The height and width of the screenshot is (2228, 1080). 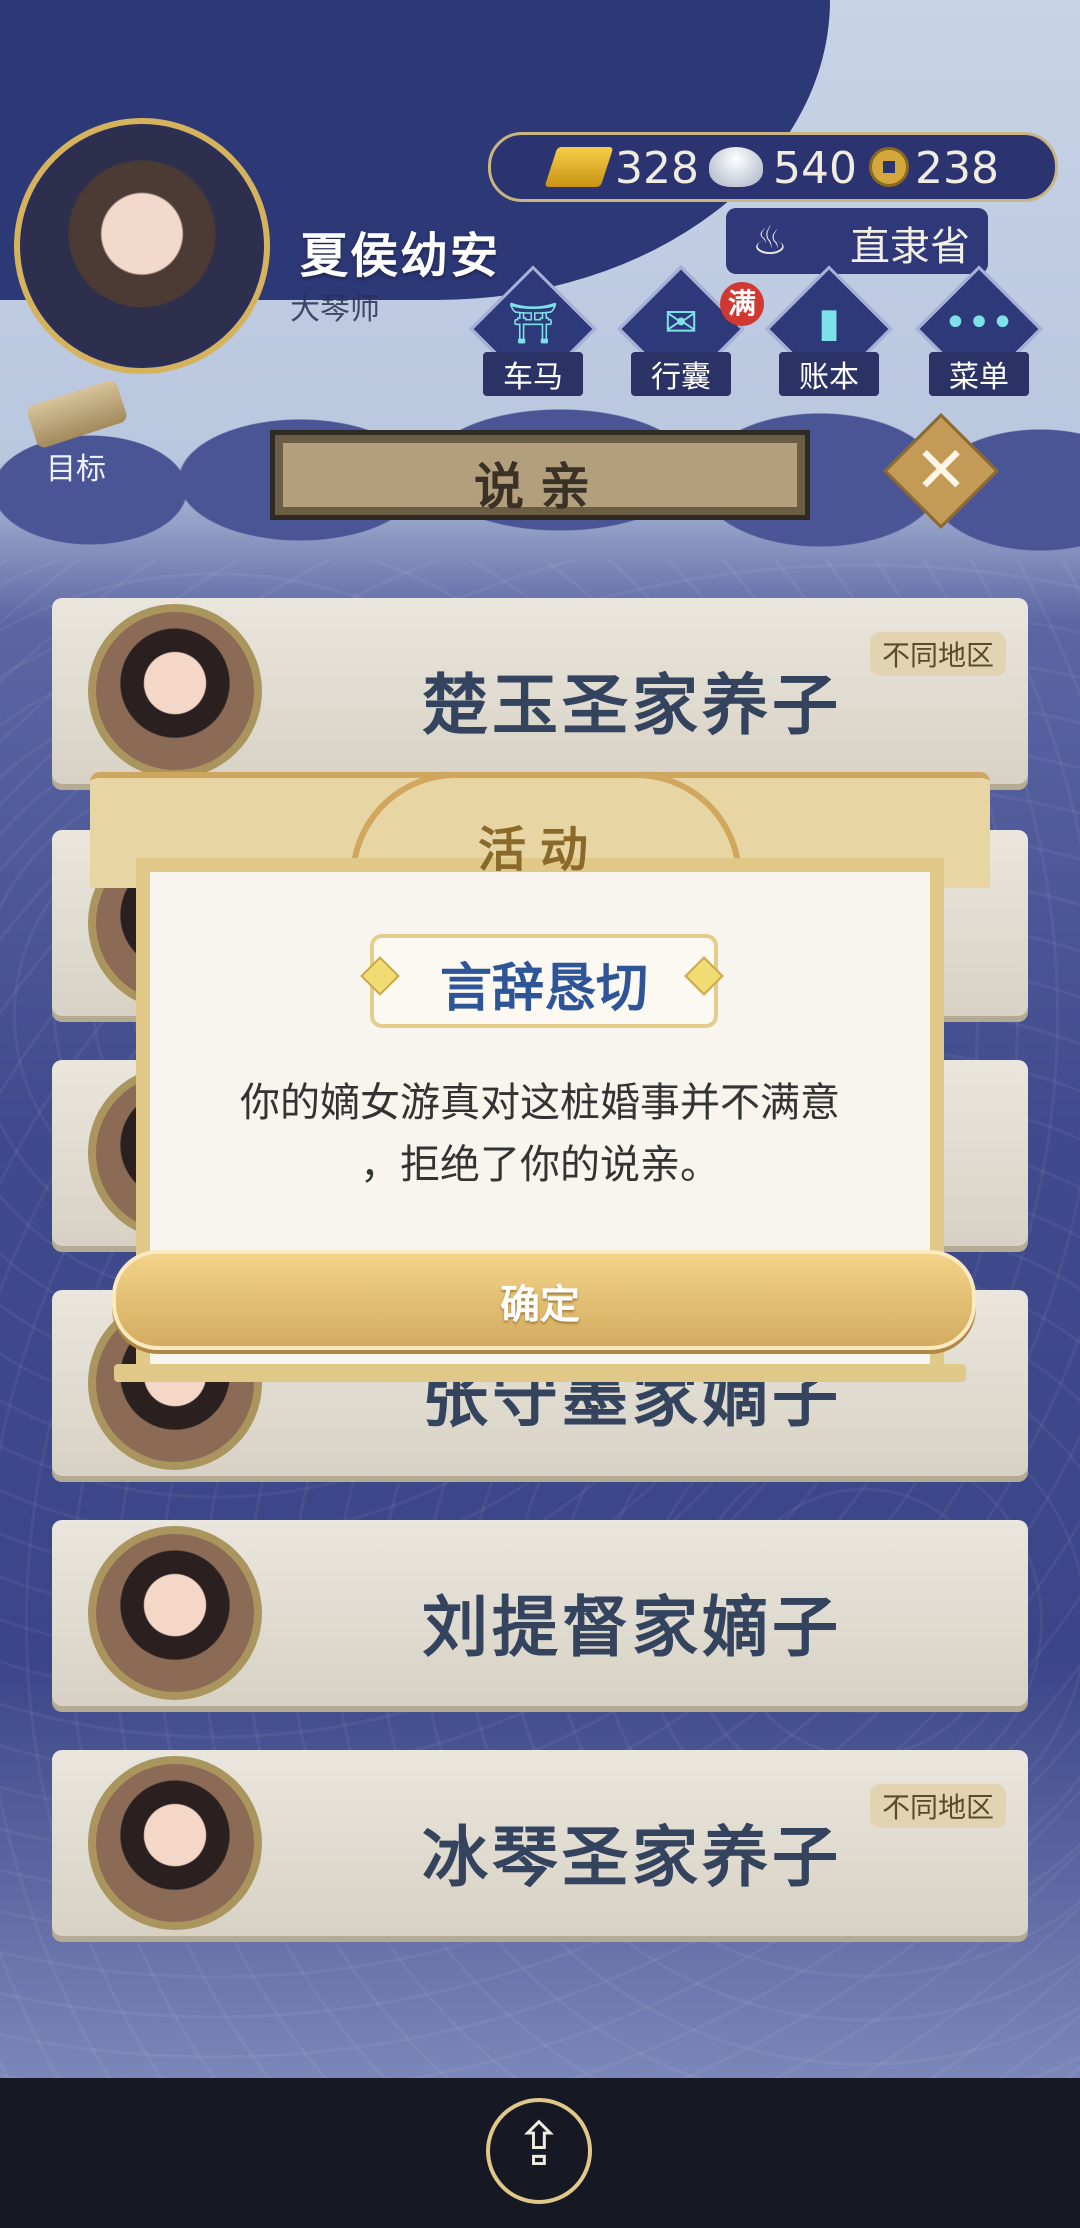 I want to click on candidate-card: 冰琴圣家养子 不同地区, so click(x=540, y=1843).